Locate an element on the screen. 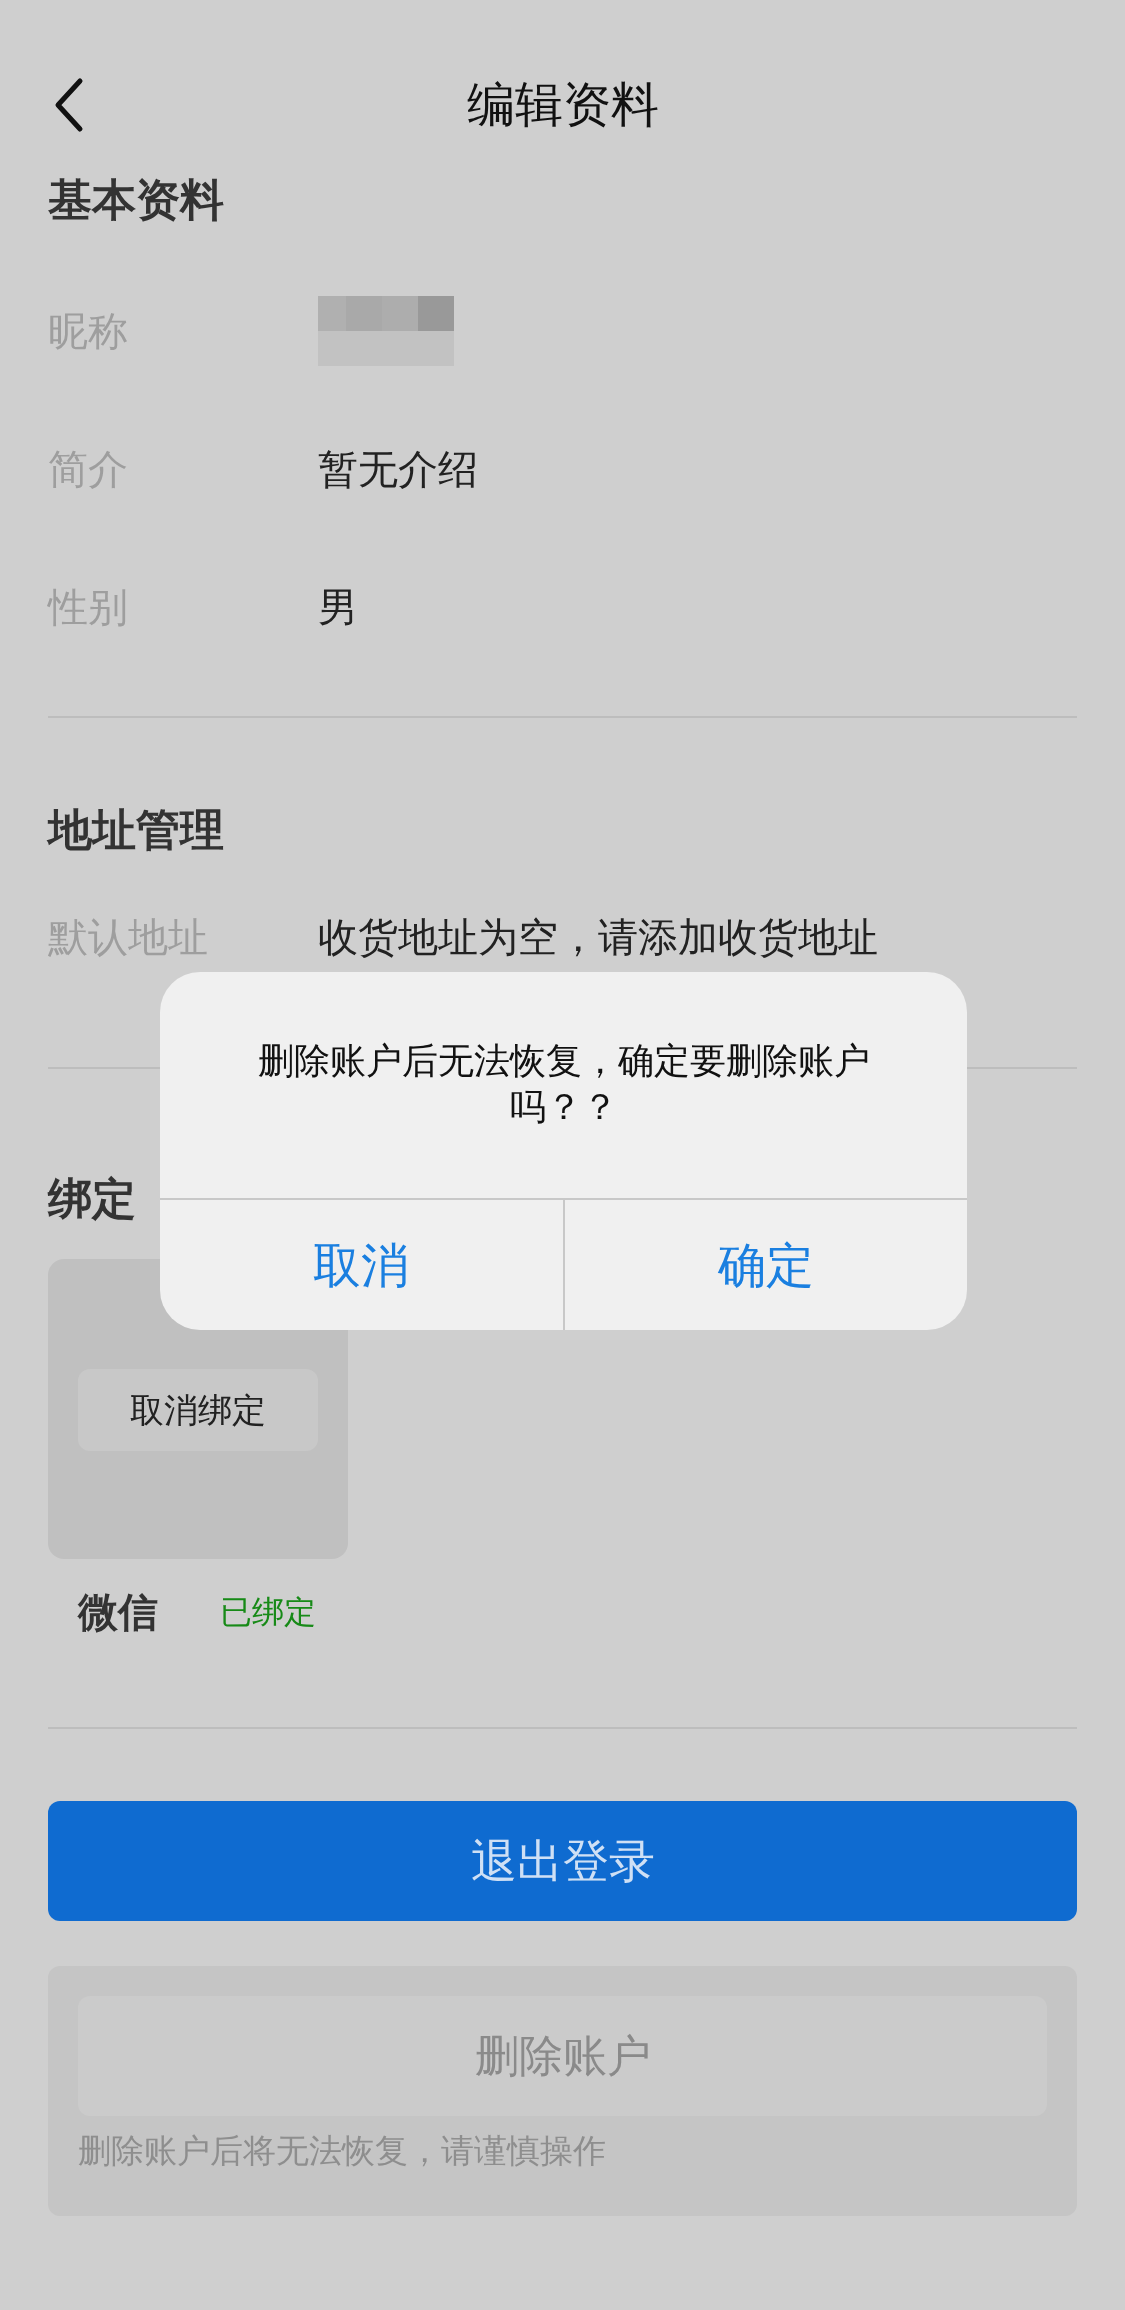  account-name: 微信 is located at coordinates (118, 1612).